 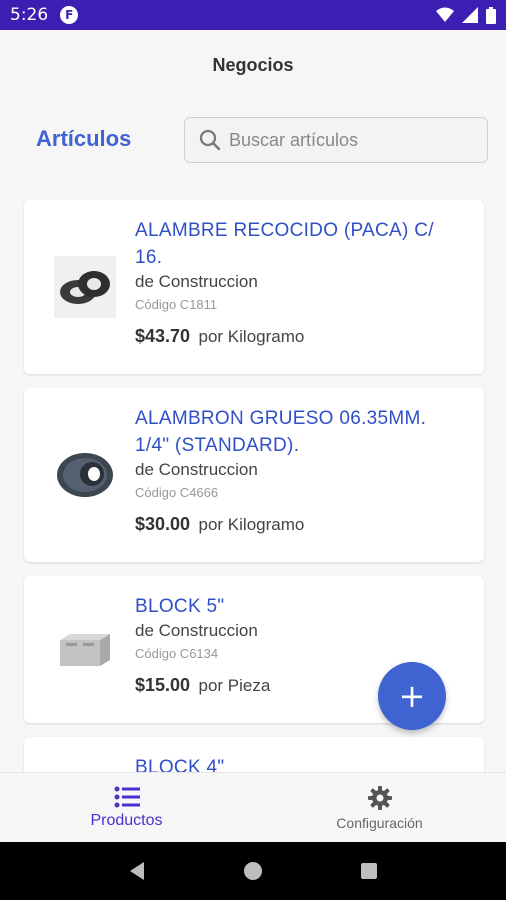 I want to click on tab-configuracion: Configuración, so click(x=379, y=807).